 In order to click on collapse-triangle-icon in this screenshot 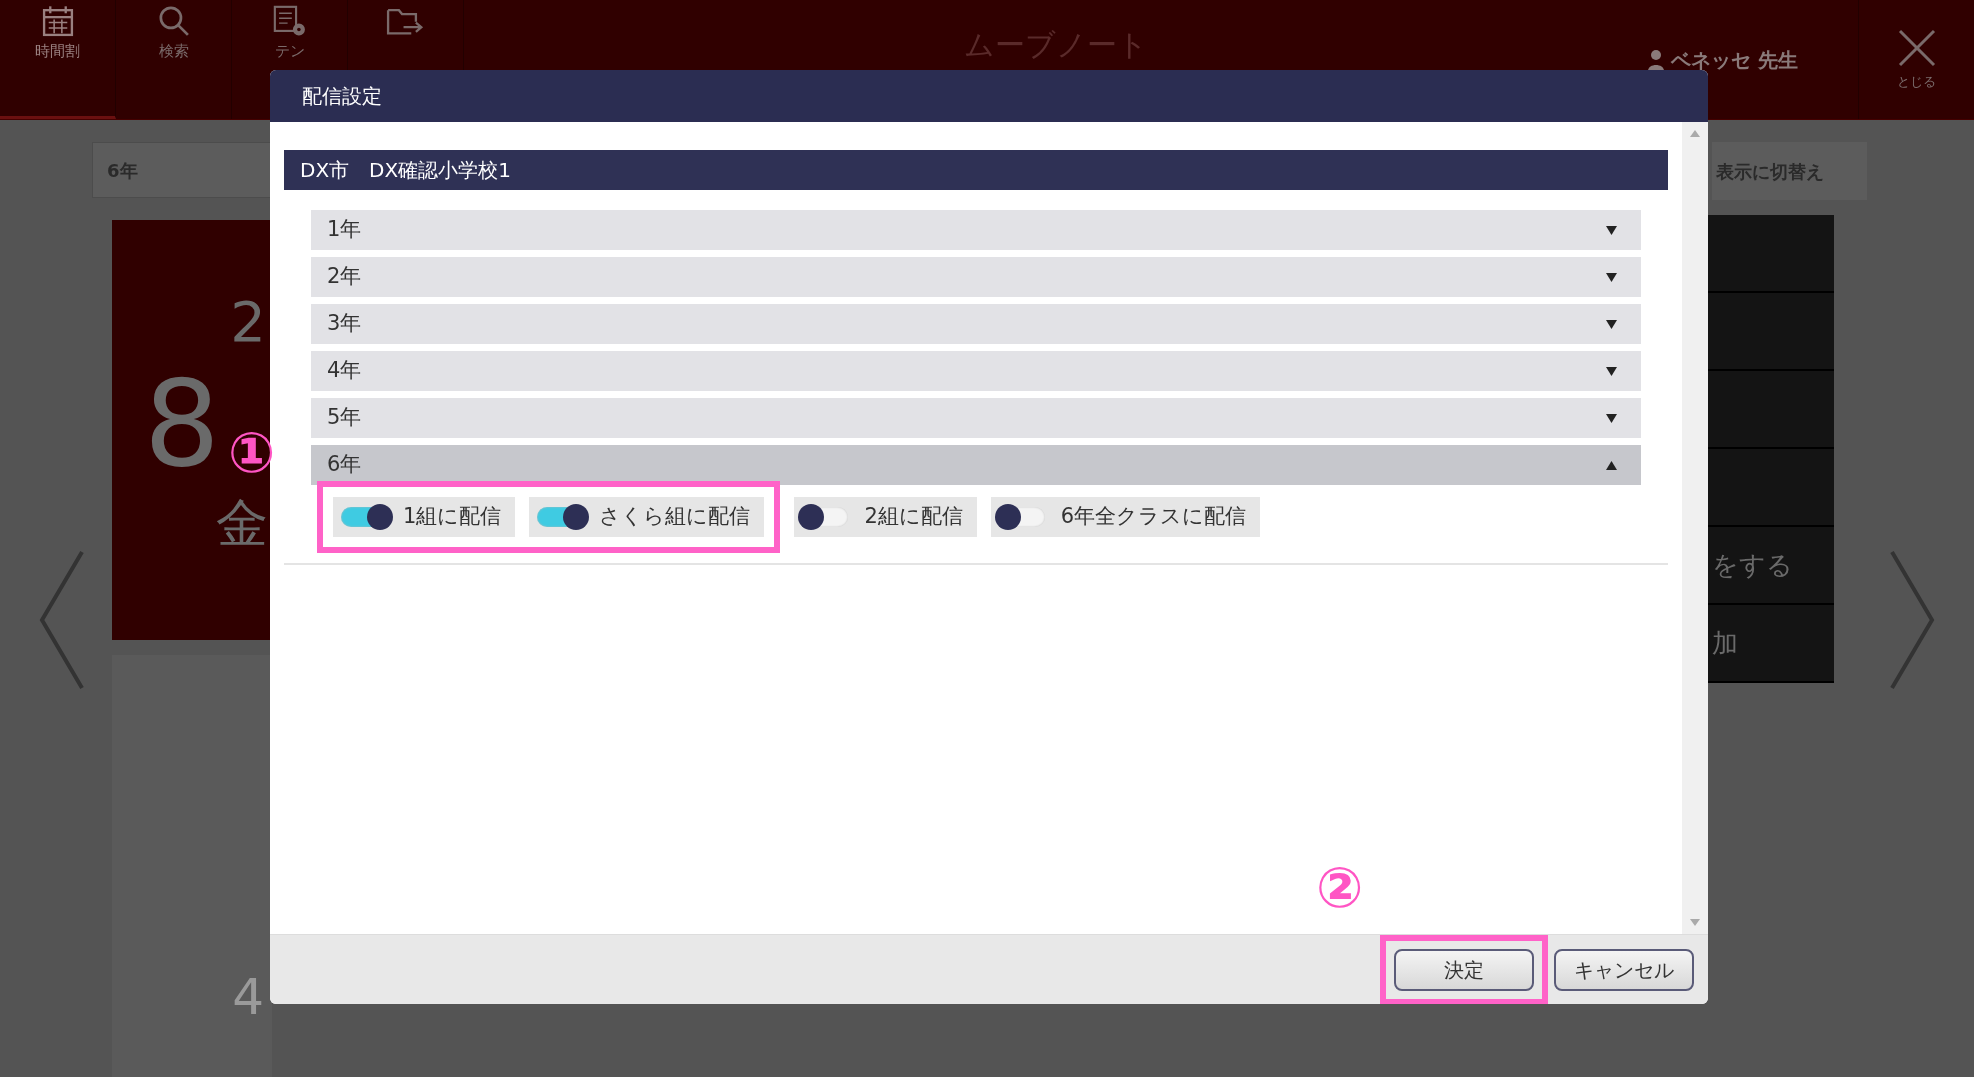, I will do `click(1611, 465)`.